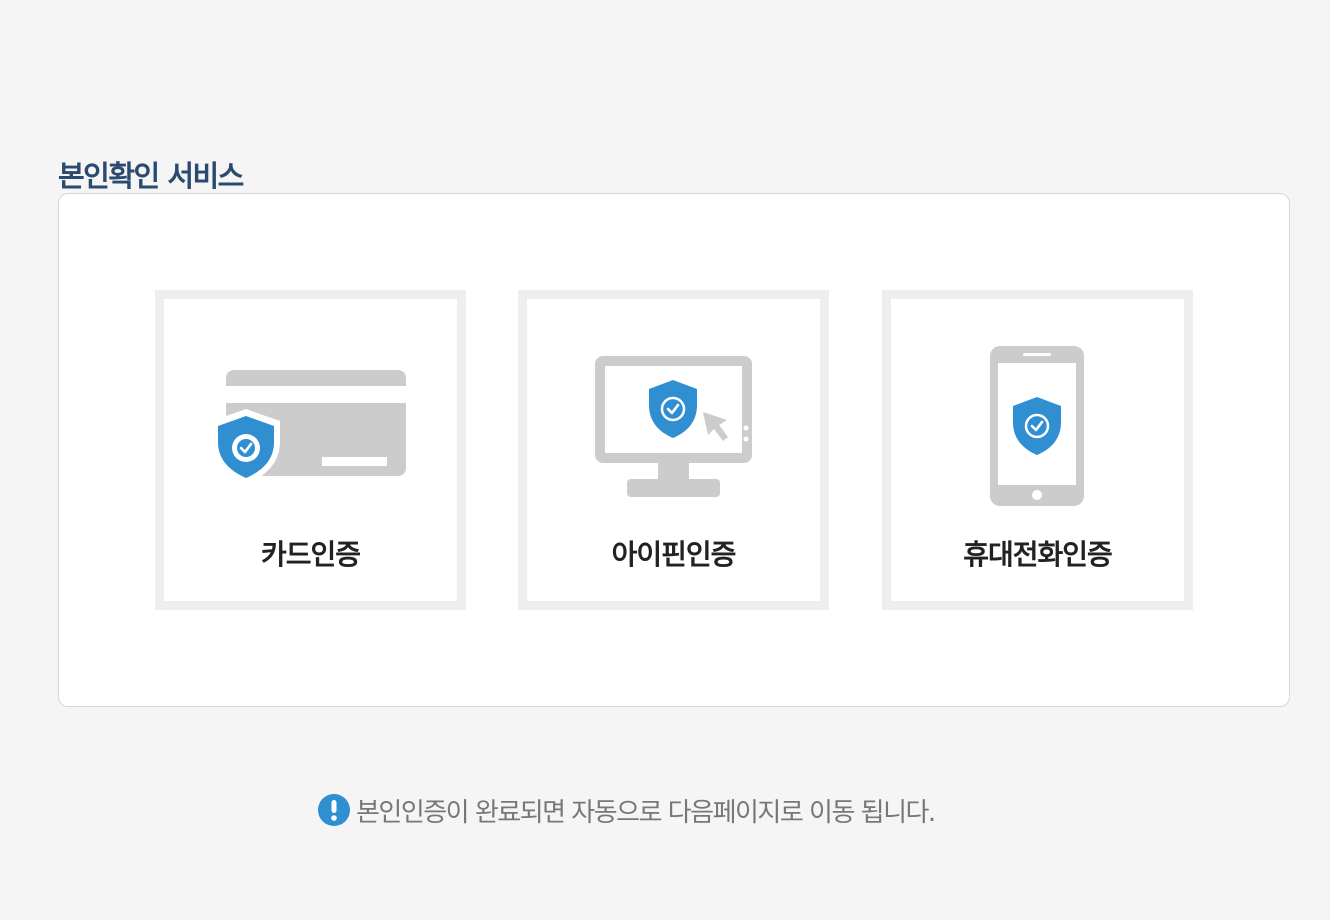  Describe the element at coordinates (674, 554) in the screenshot. I see `ipin-auth-label: 아이핀인증` at that location.